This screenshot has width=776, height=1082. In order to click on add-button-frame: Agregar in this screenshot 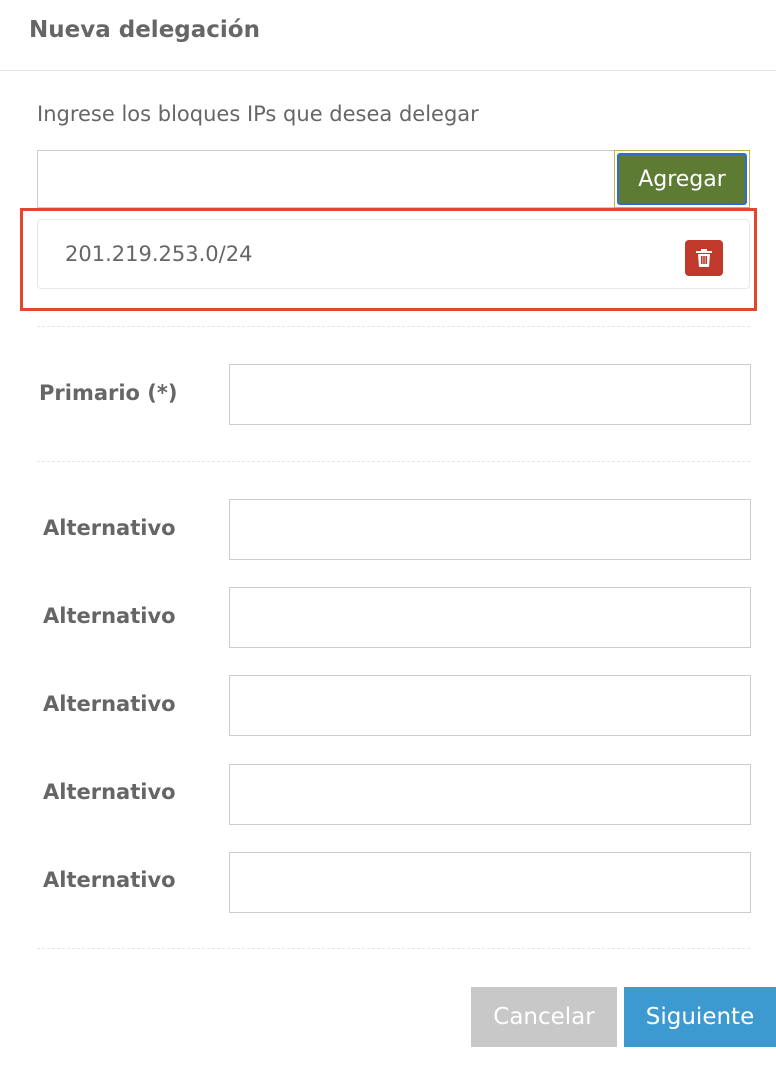, I will do `click(682, 179)`.